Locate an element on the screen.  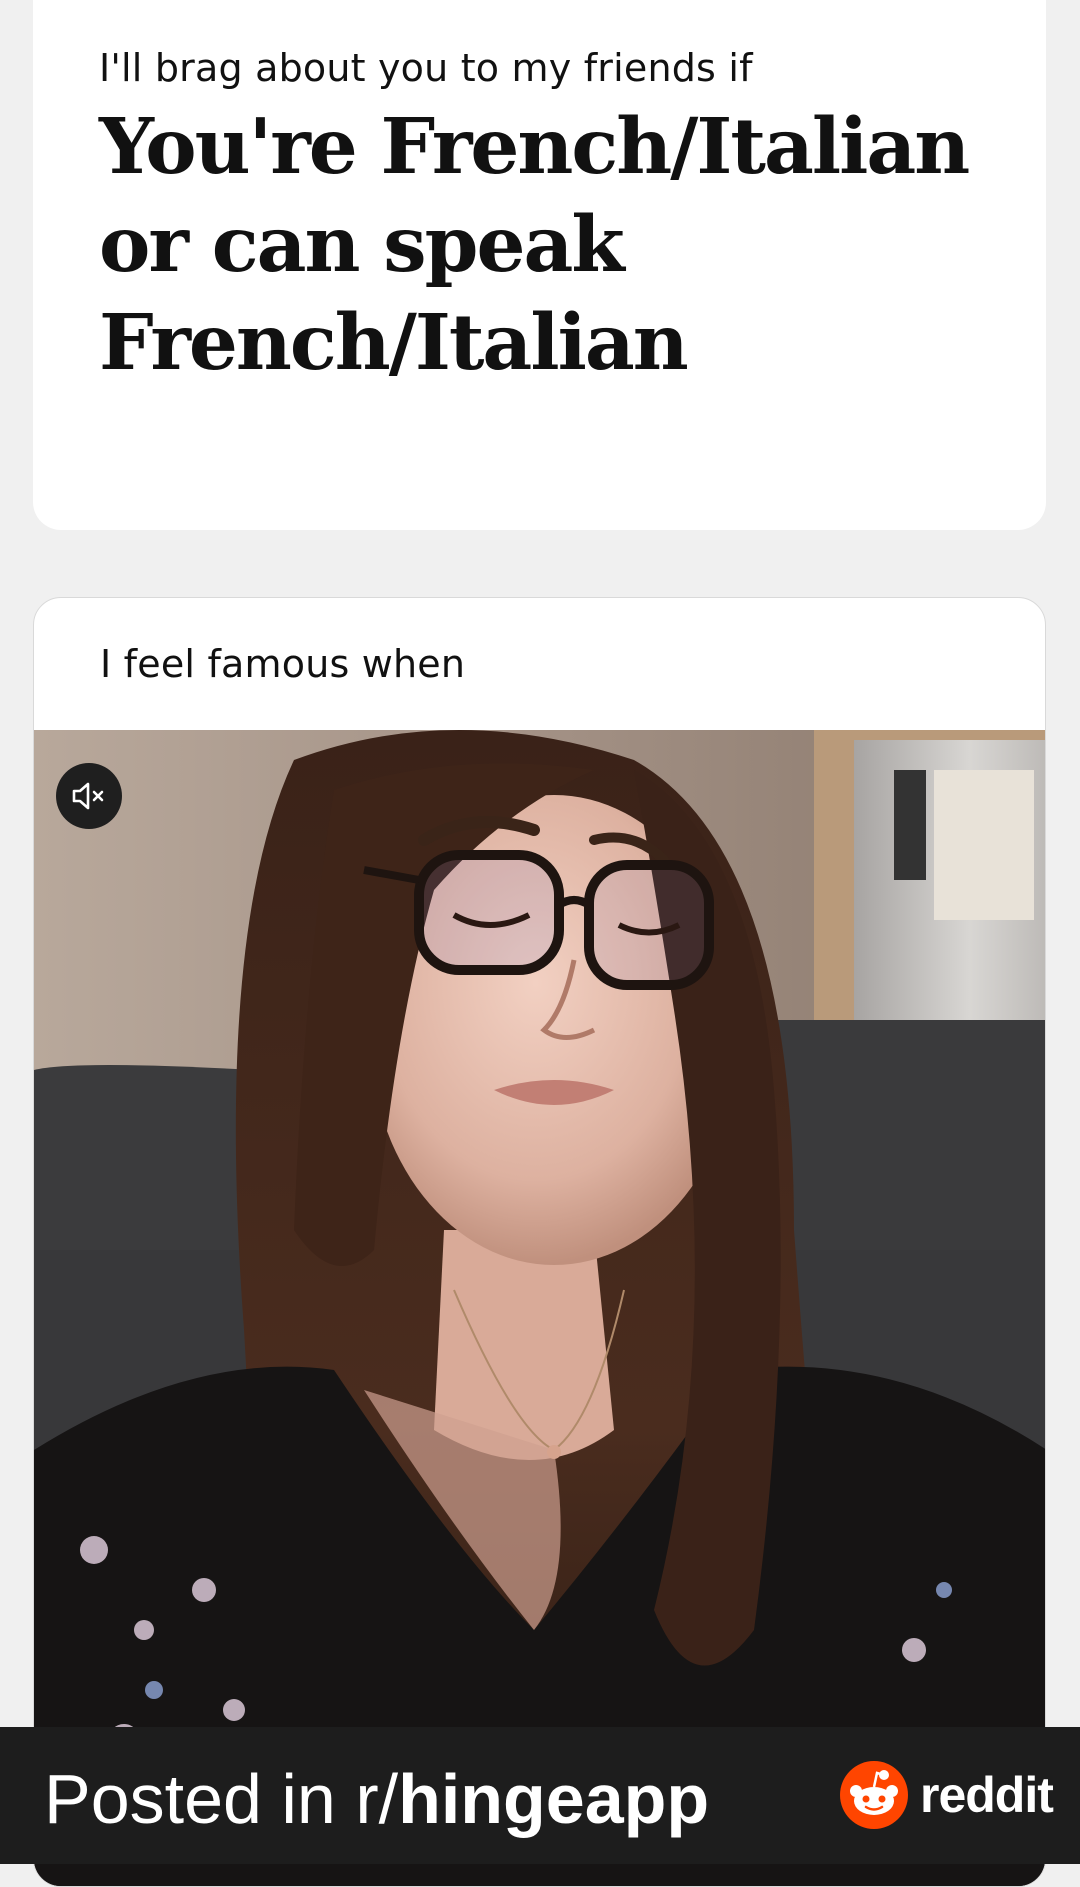
speaker-muted-icon is located at coordinates (88, 796).